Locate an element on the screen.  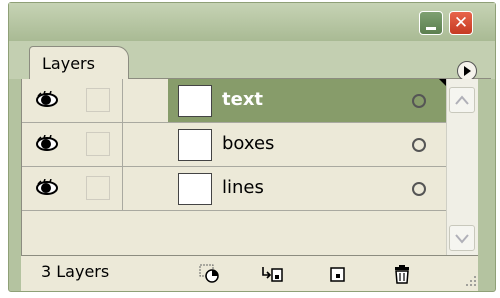
layer-name: boxes is located at coordinates (248, 143).